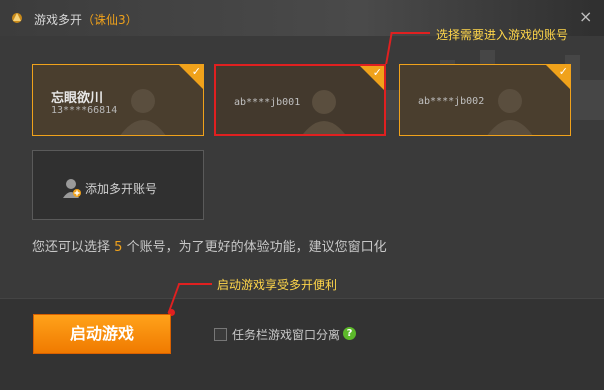 This screenshot has height=390, width=604. What do you see at coordinates (209, 247) in the screenshot?
I see `selection-hint: 您还可以选择 5 个账号，为了更好的体验功能，建议您窗口化` at bounding box center [209, 247].